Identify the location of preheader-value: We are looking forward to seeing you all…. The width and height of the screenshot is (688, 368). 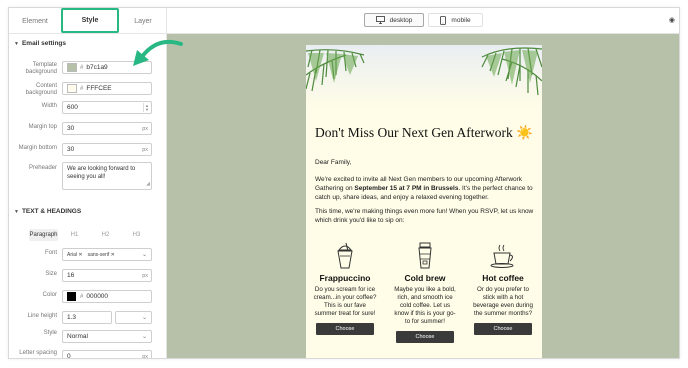
(101, 173).